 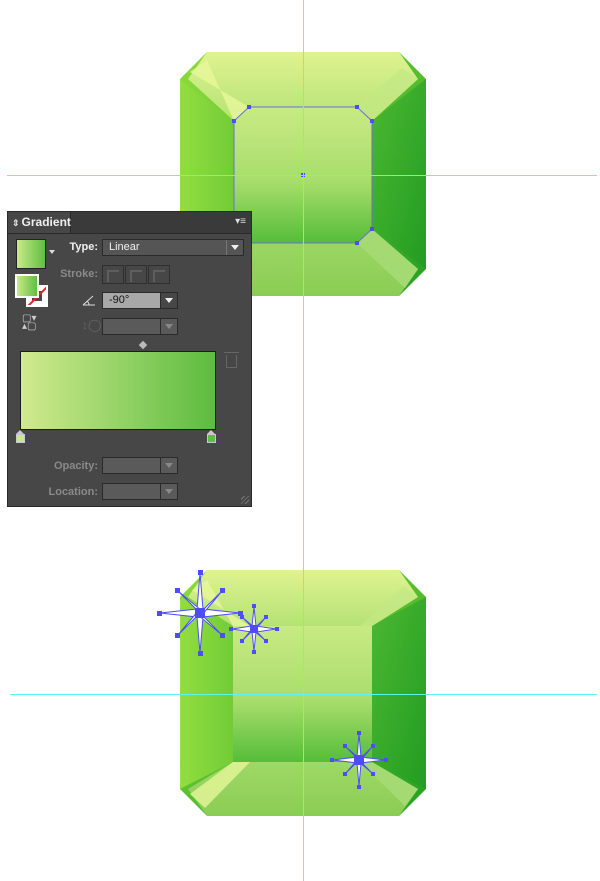 What do you see at coordinates (46, 222) in the screenshot?
I see `tab-gradient-label: Gradient` at bounding box center [46, 222].